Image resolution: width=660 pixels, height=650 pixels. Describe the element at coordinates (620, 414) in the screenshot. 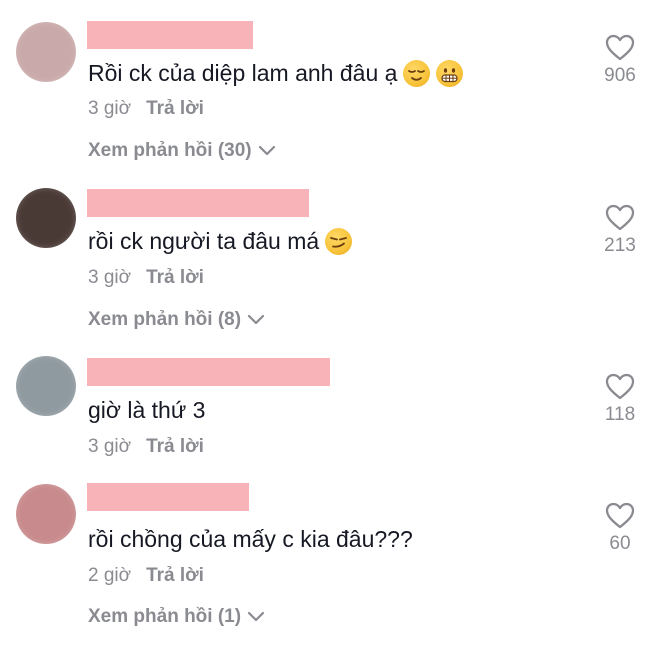

I see `like-count: 118` at that location.